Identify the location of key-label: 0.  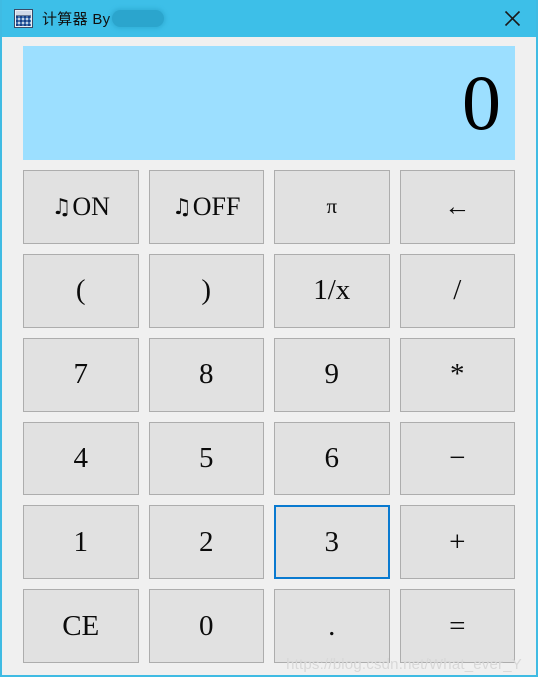
(206, 625).